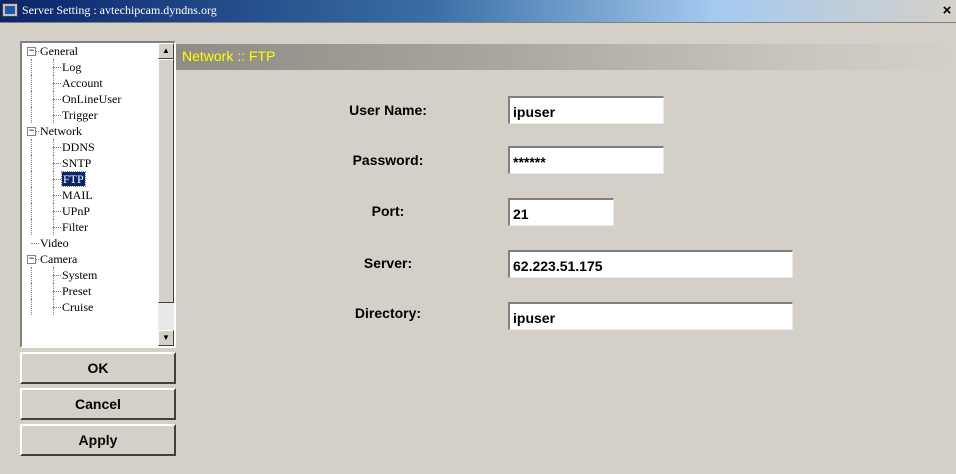  What do you see at coordinates (76, 211) in the screenshot?
I see `tree-item-label: UPnP` at bounding box center [76, 211].